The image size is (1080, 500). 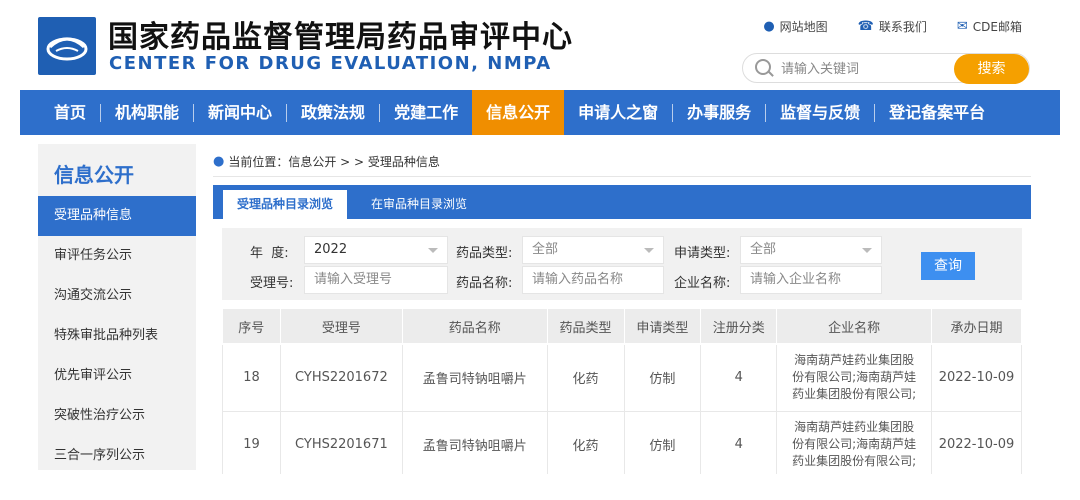 I want to click on contact-link: ☎ 联系我们, so click(x=892, y=26).